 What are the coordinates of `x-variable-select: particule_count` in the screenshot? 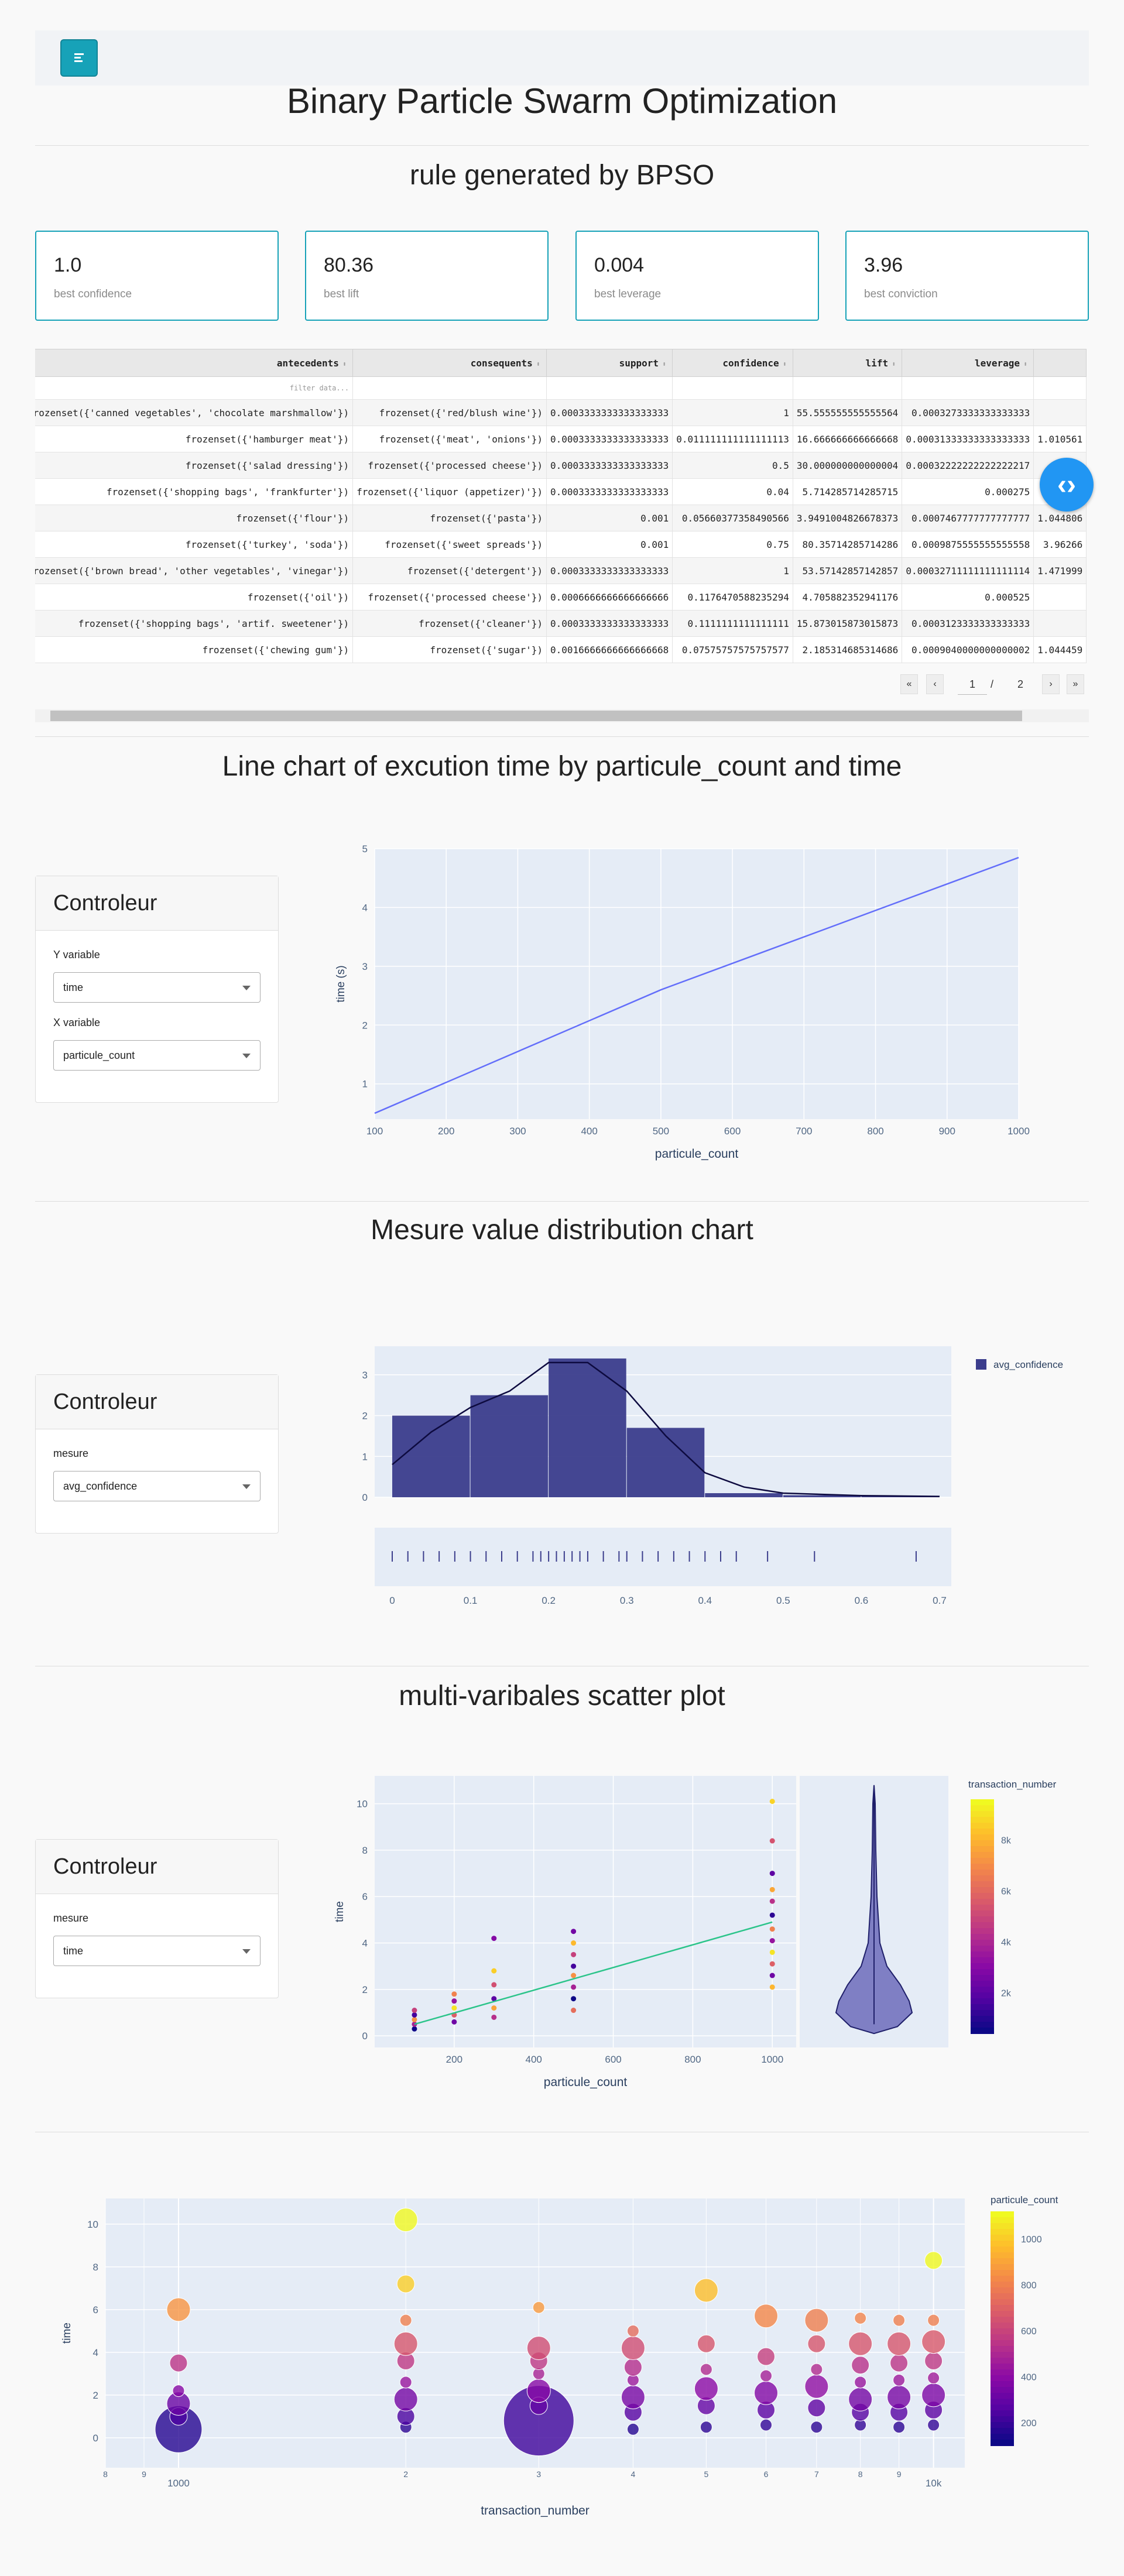 It's located at (157, 1055).